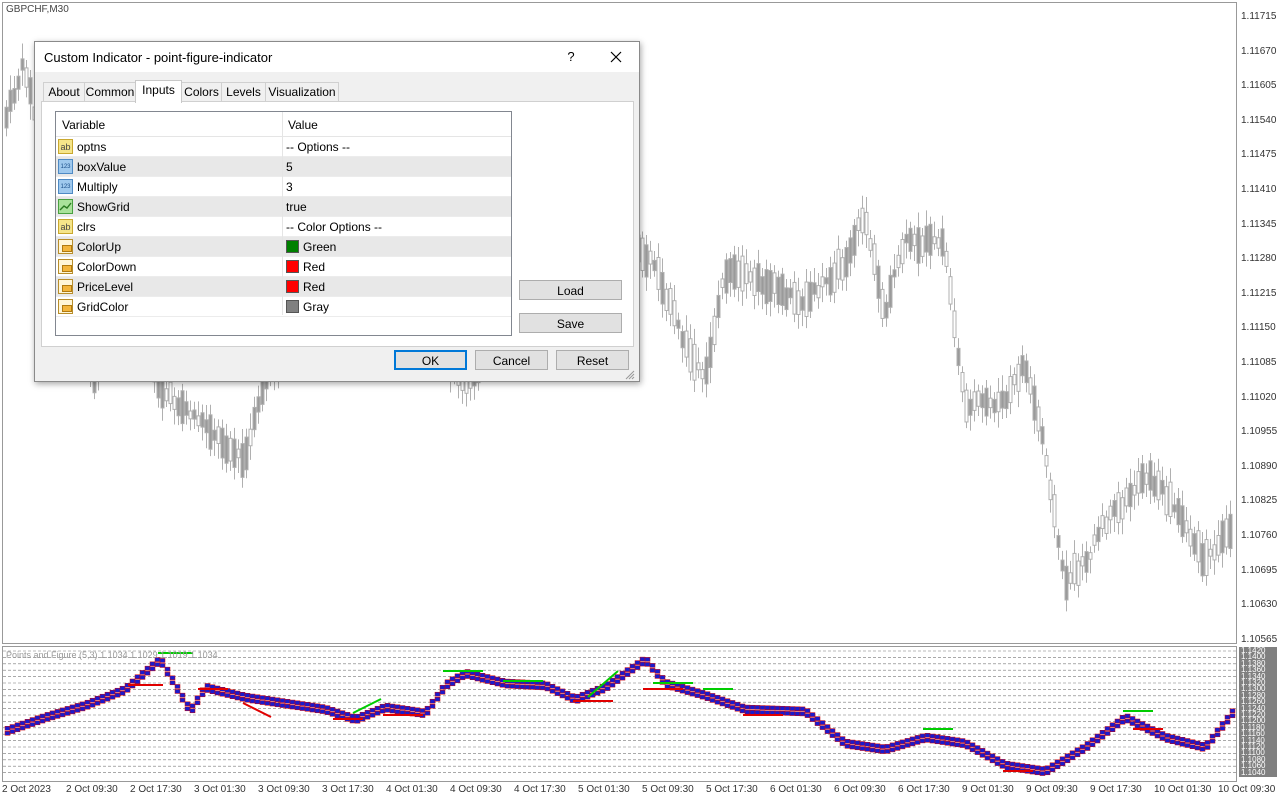 The image size is (1280, 800). Describe the element at coordinates (1259, 501) in the screenshot. I see `price-axis-label: 1.10825` at that location.